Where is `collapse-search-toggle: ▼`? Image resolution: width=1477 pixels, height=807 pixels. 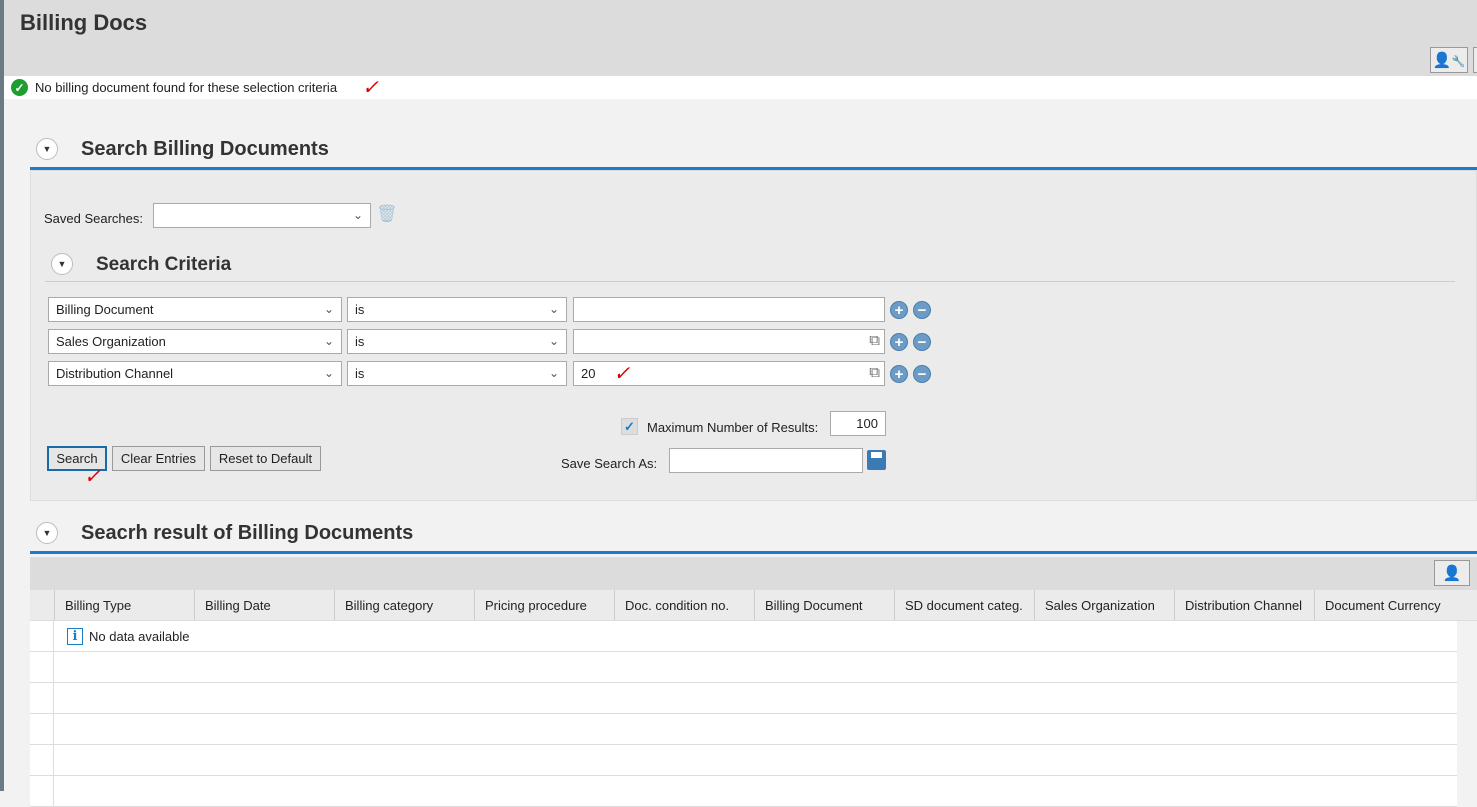
collapse-search-toggle: ▼ is located at coordinates (47, 149).